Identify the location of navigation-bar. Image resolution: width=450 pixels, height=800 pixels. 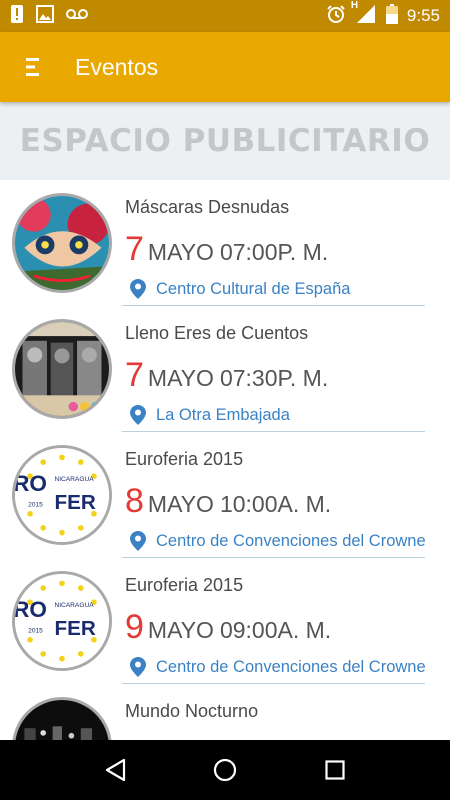
(225, 770).